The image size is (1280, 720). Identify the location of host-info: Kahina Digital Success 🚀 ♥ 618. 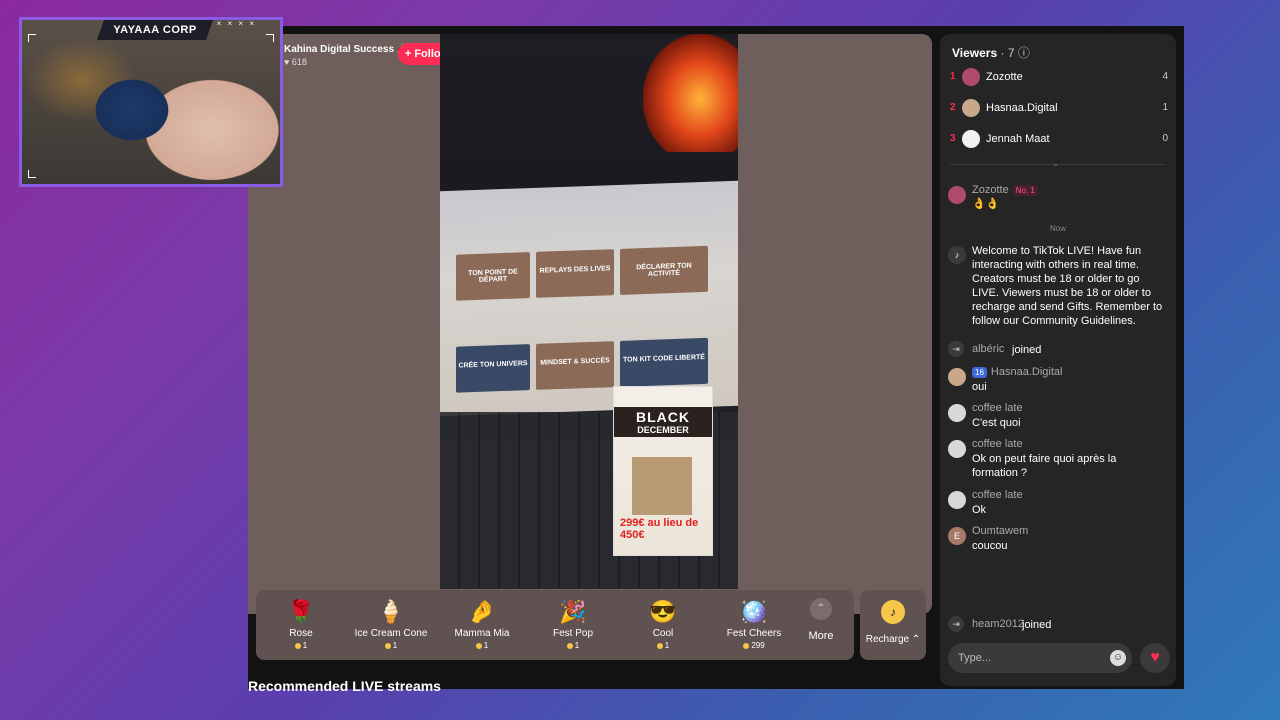
(346, 55).